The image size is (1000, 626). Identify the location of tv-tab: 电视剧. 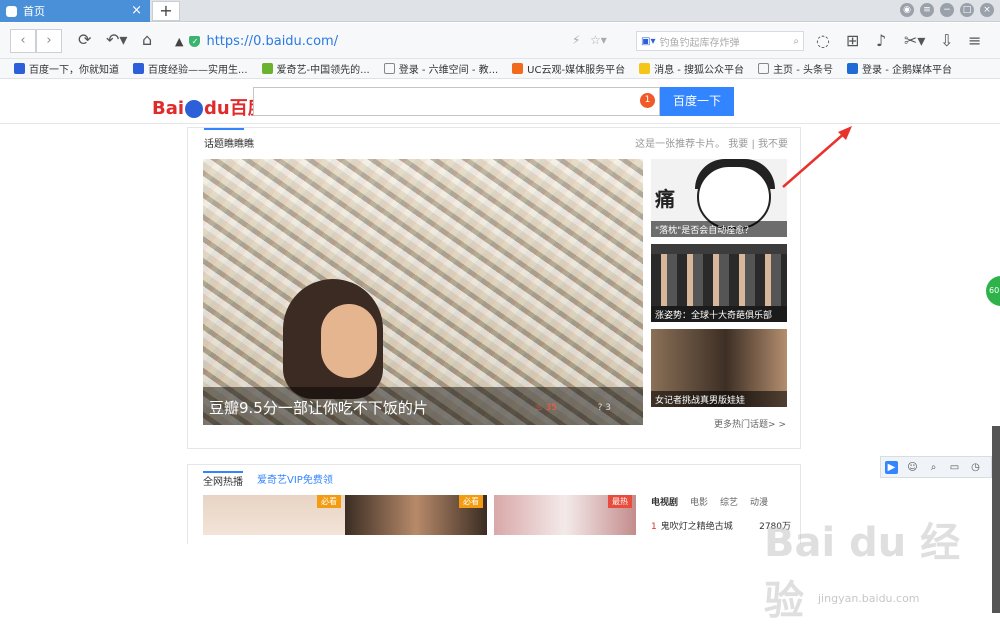
(664, 501).